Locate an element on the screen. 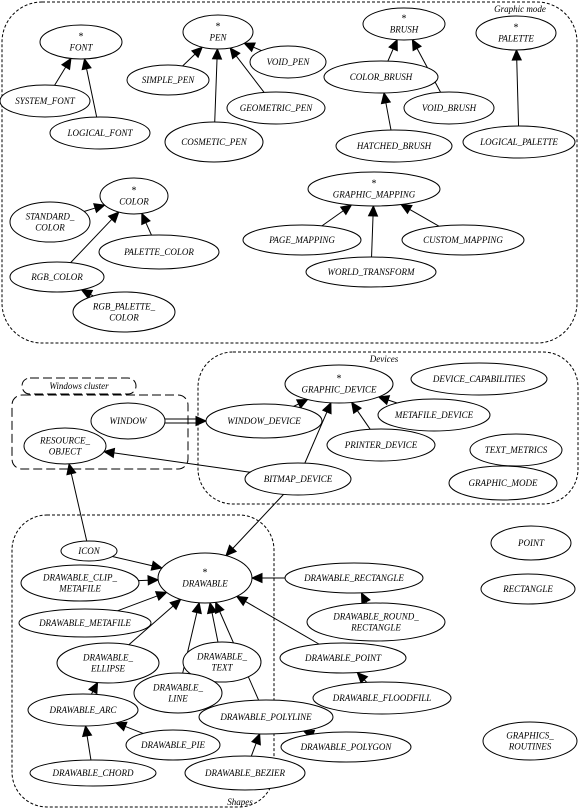 The image size is (581, 810). node-color: *COLOR is located at coordinates (134, 196).